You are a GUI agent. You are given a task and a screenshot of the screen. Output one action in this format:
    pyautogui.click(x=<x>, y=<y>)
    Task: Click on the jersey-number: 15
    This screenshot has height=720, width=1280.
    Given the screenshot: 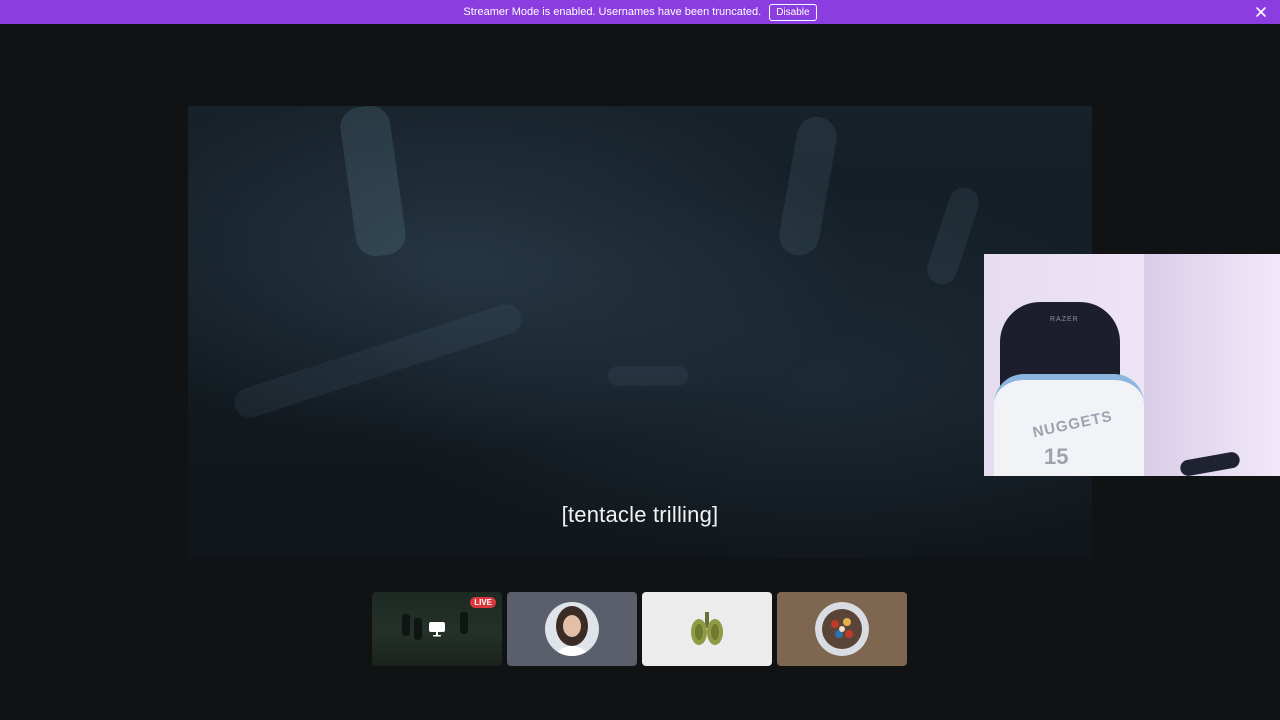 What is the action you would take?
    pyautogui.click(x=1056, y=456)
    